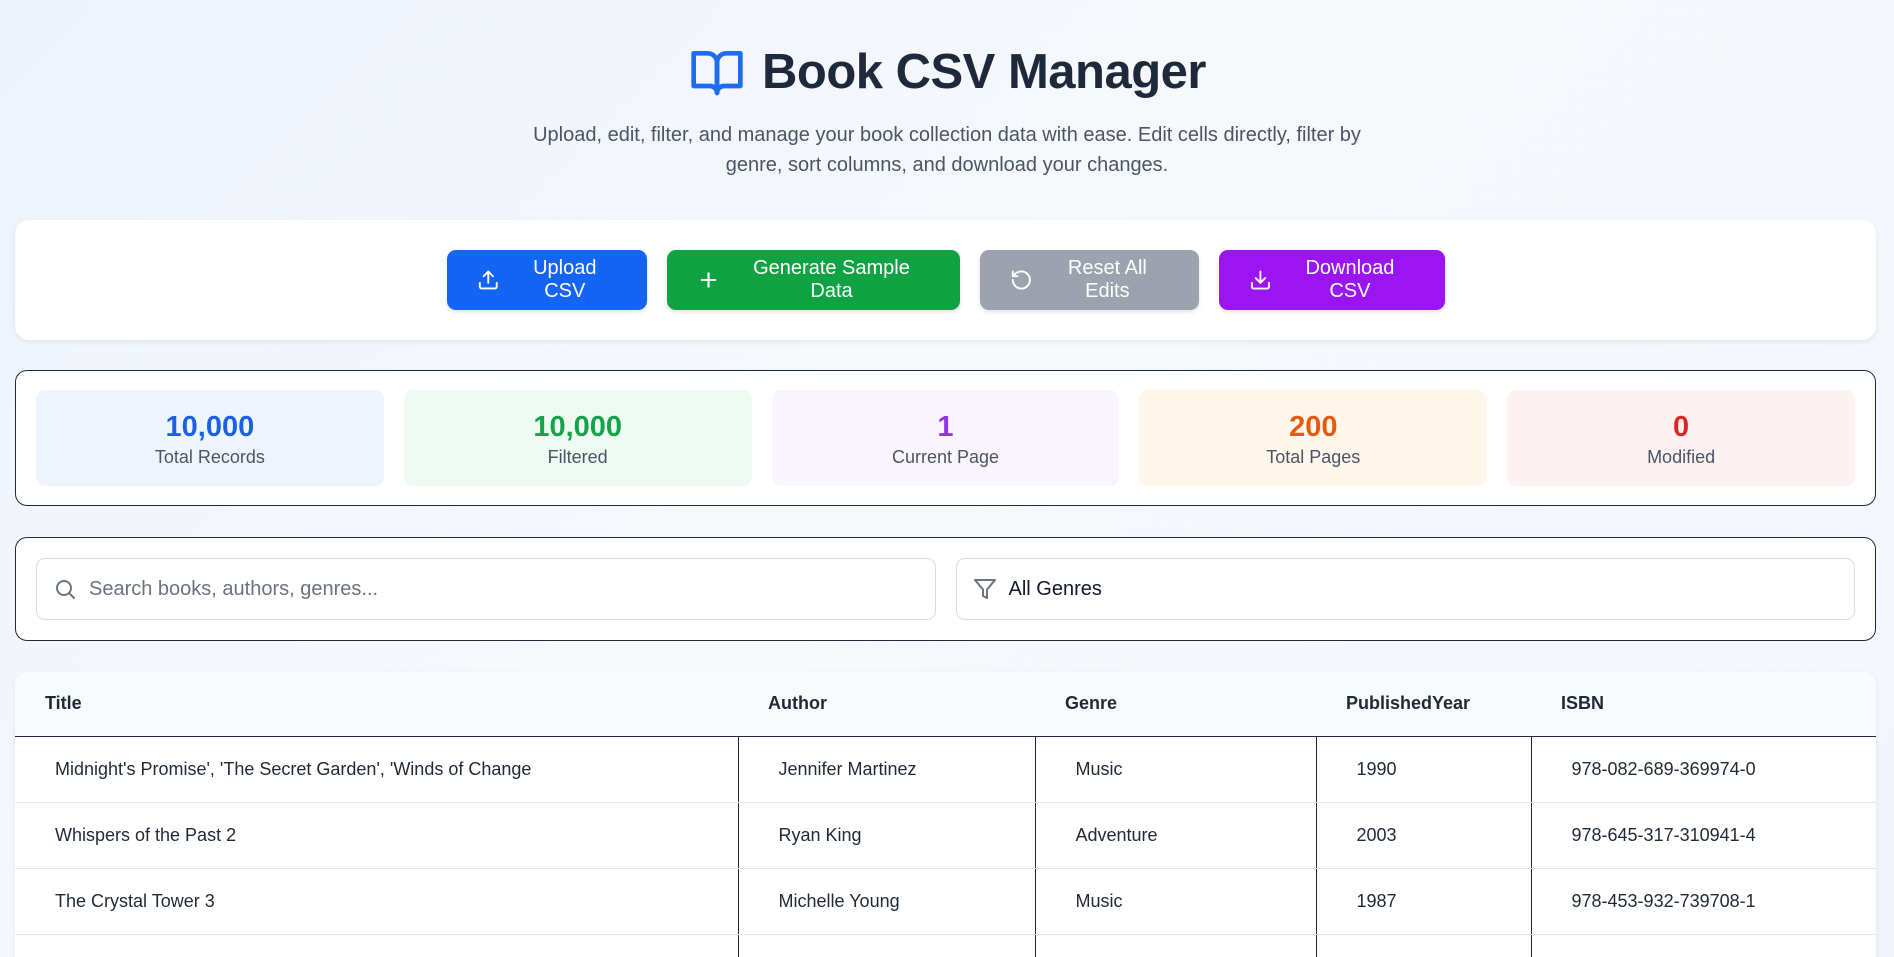 The height and width of the screenshot is (957, 1894). I want to click on stat-current-page: 1 Current Page, so click(945, 438).